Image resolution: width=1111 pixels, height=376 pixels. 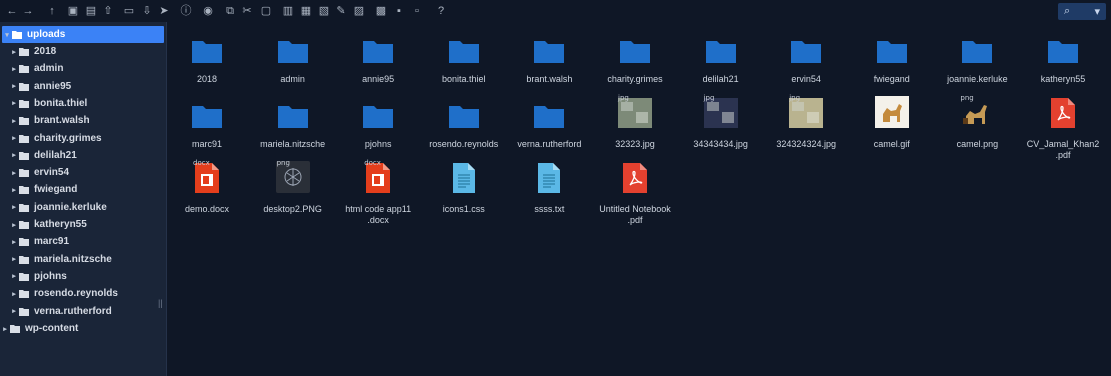 What do you see at coordinates (164, 11) in the screenshot?
I see `select-icon: ➤` at bounding box center [164, 11].